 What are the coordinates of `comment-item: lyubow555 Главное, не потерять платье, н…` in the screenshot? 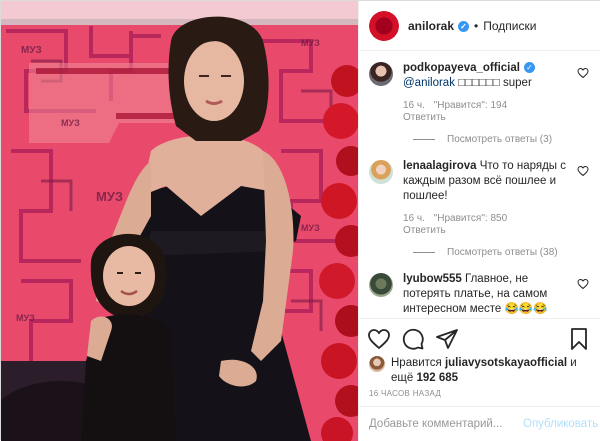 It's located at (480, 287).